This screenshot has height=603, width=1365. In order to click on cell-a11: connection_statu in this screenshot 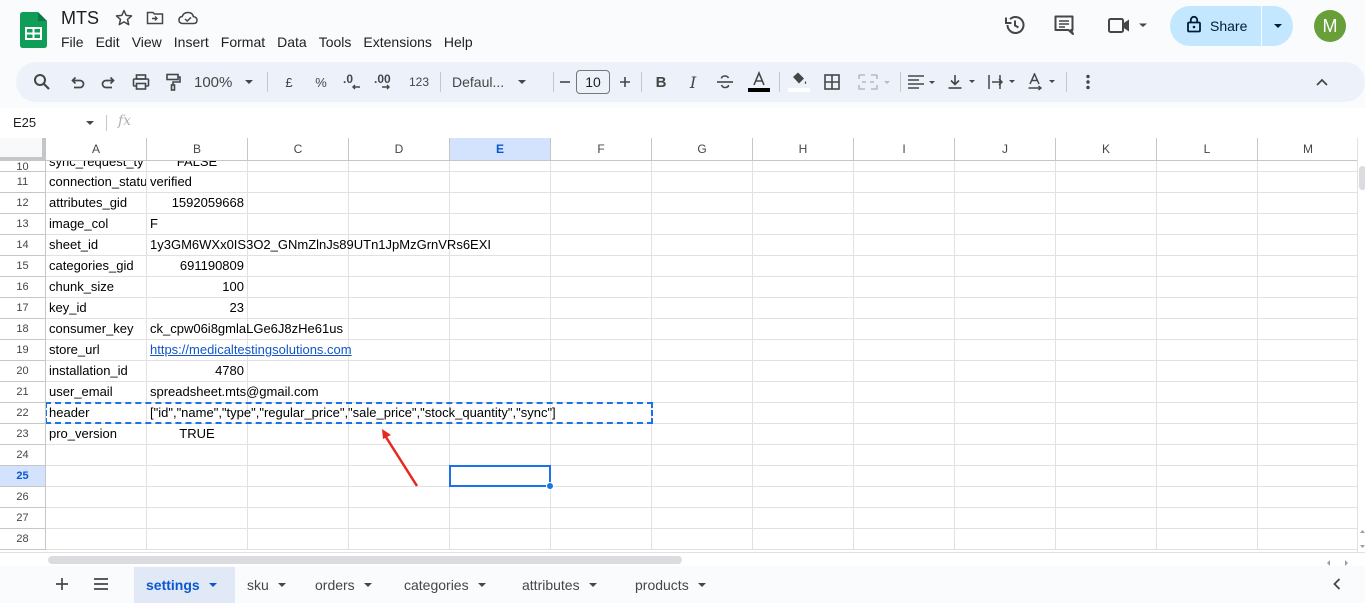, I will do `click(96, 182)`.